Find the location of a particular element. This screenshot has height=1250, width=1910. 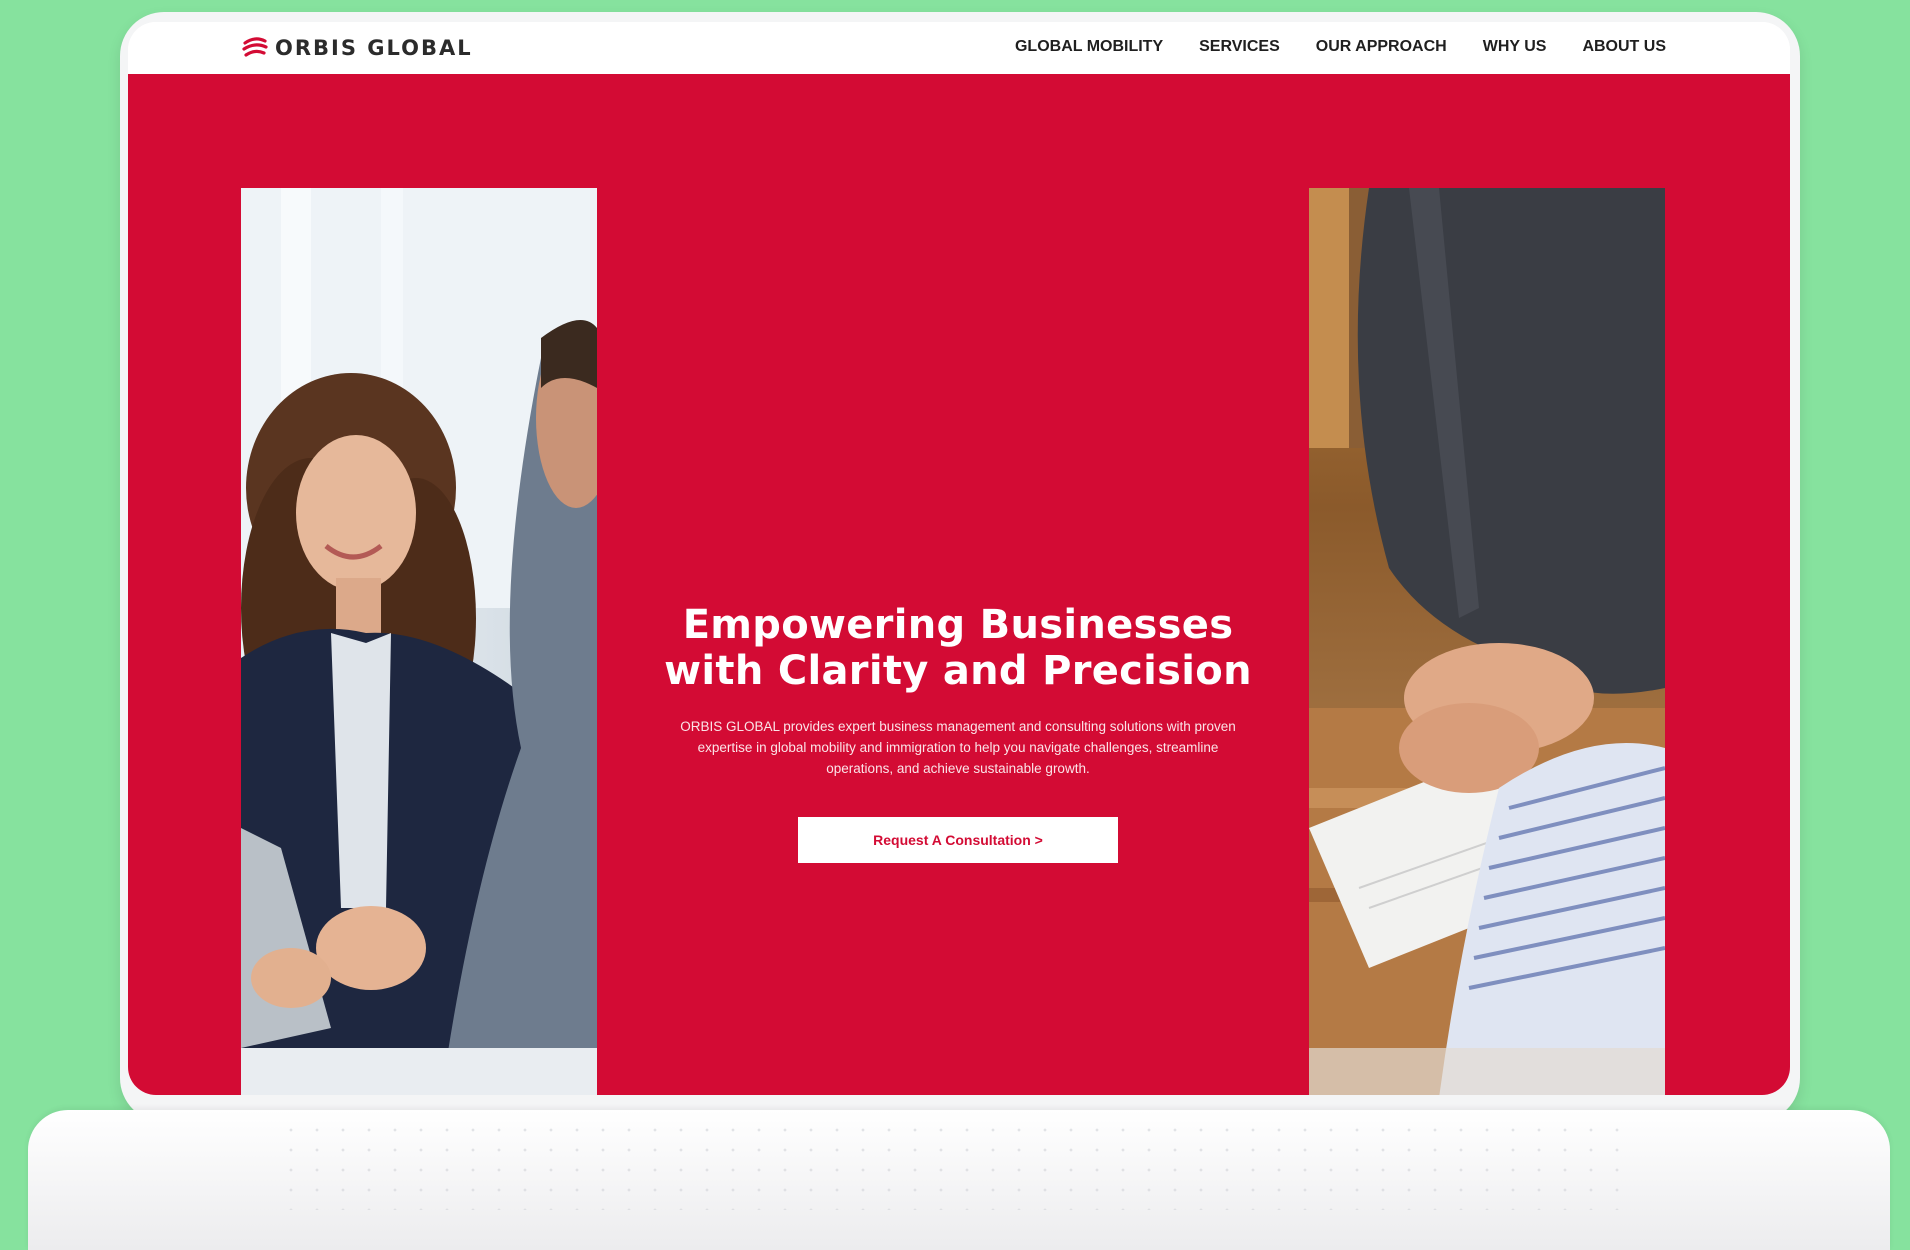

nav-global-mobility: GLOBAL MOBILITY is located at coordinates (1089, 47).